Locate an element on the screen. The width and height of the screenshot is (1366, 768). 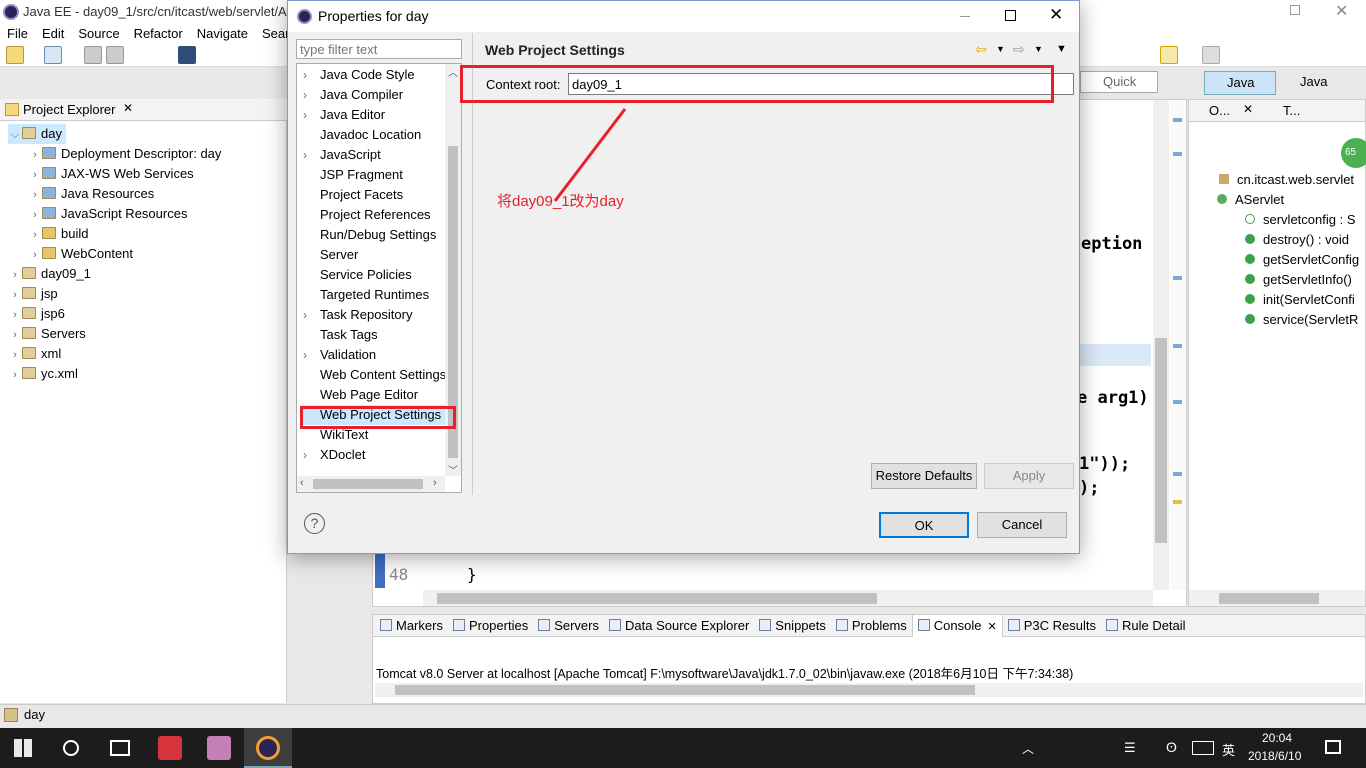
new-folder-icon is located at coordinates (53, 55).